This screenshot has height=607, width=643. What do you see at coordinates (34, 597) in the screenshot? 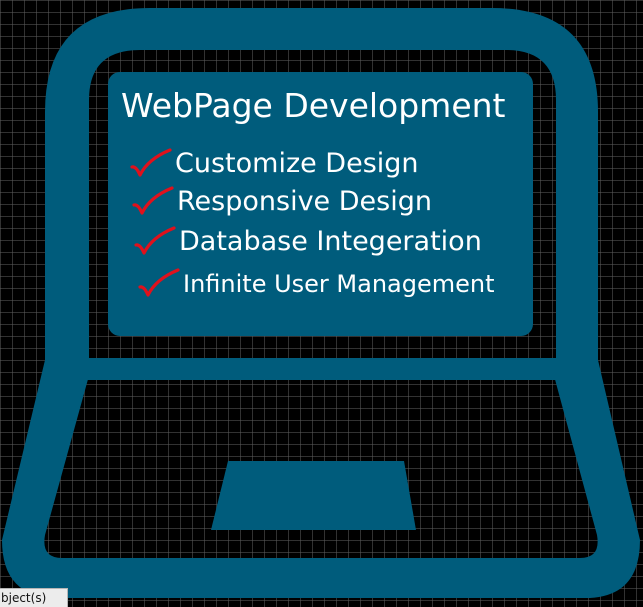
I see `object-count-status: bject(s)` at bounding box center [34, 597].